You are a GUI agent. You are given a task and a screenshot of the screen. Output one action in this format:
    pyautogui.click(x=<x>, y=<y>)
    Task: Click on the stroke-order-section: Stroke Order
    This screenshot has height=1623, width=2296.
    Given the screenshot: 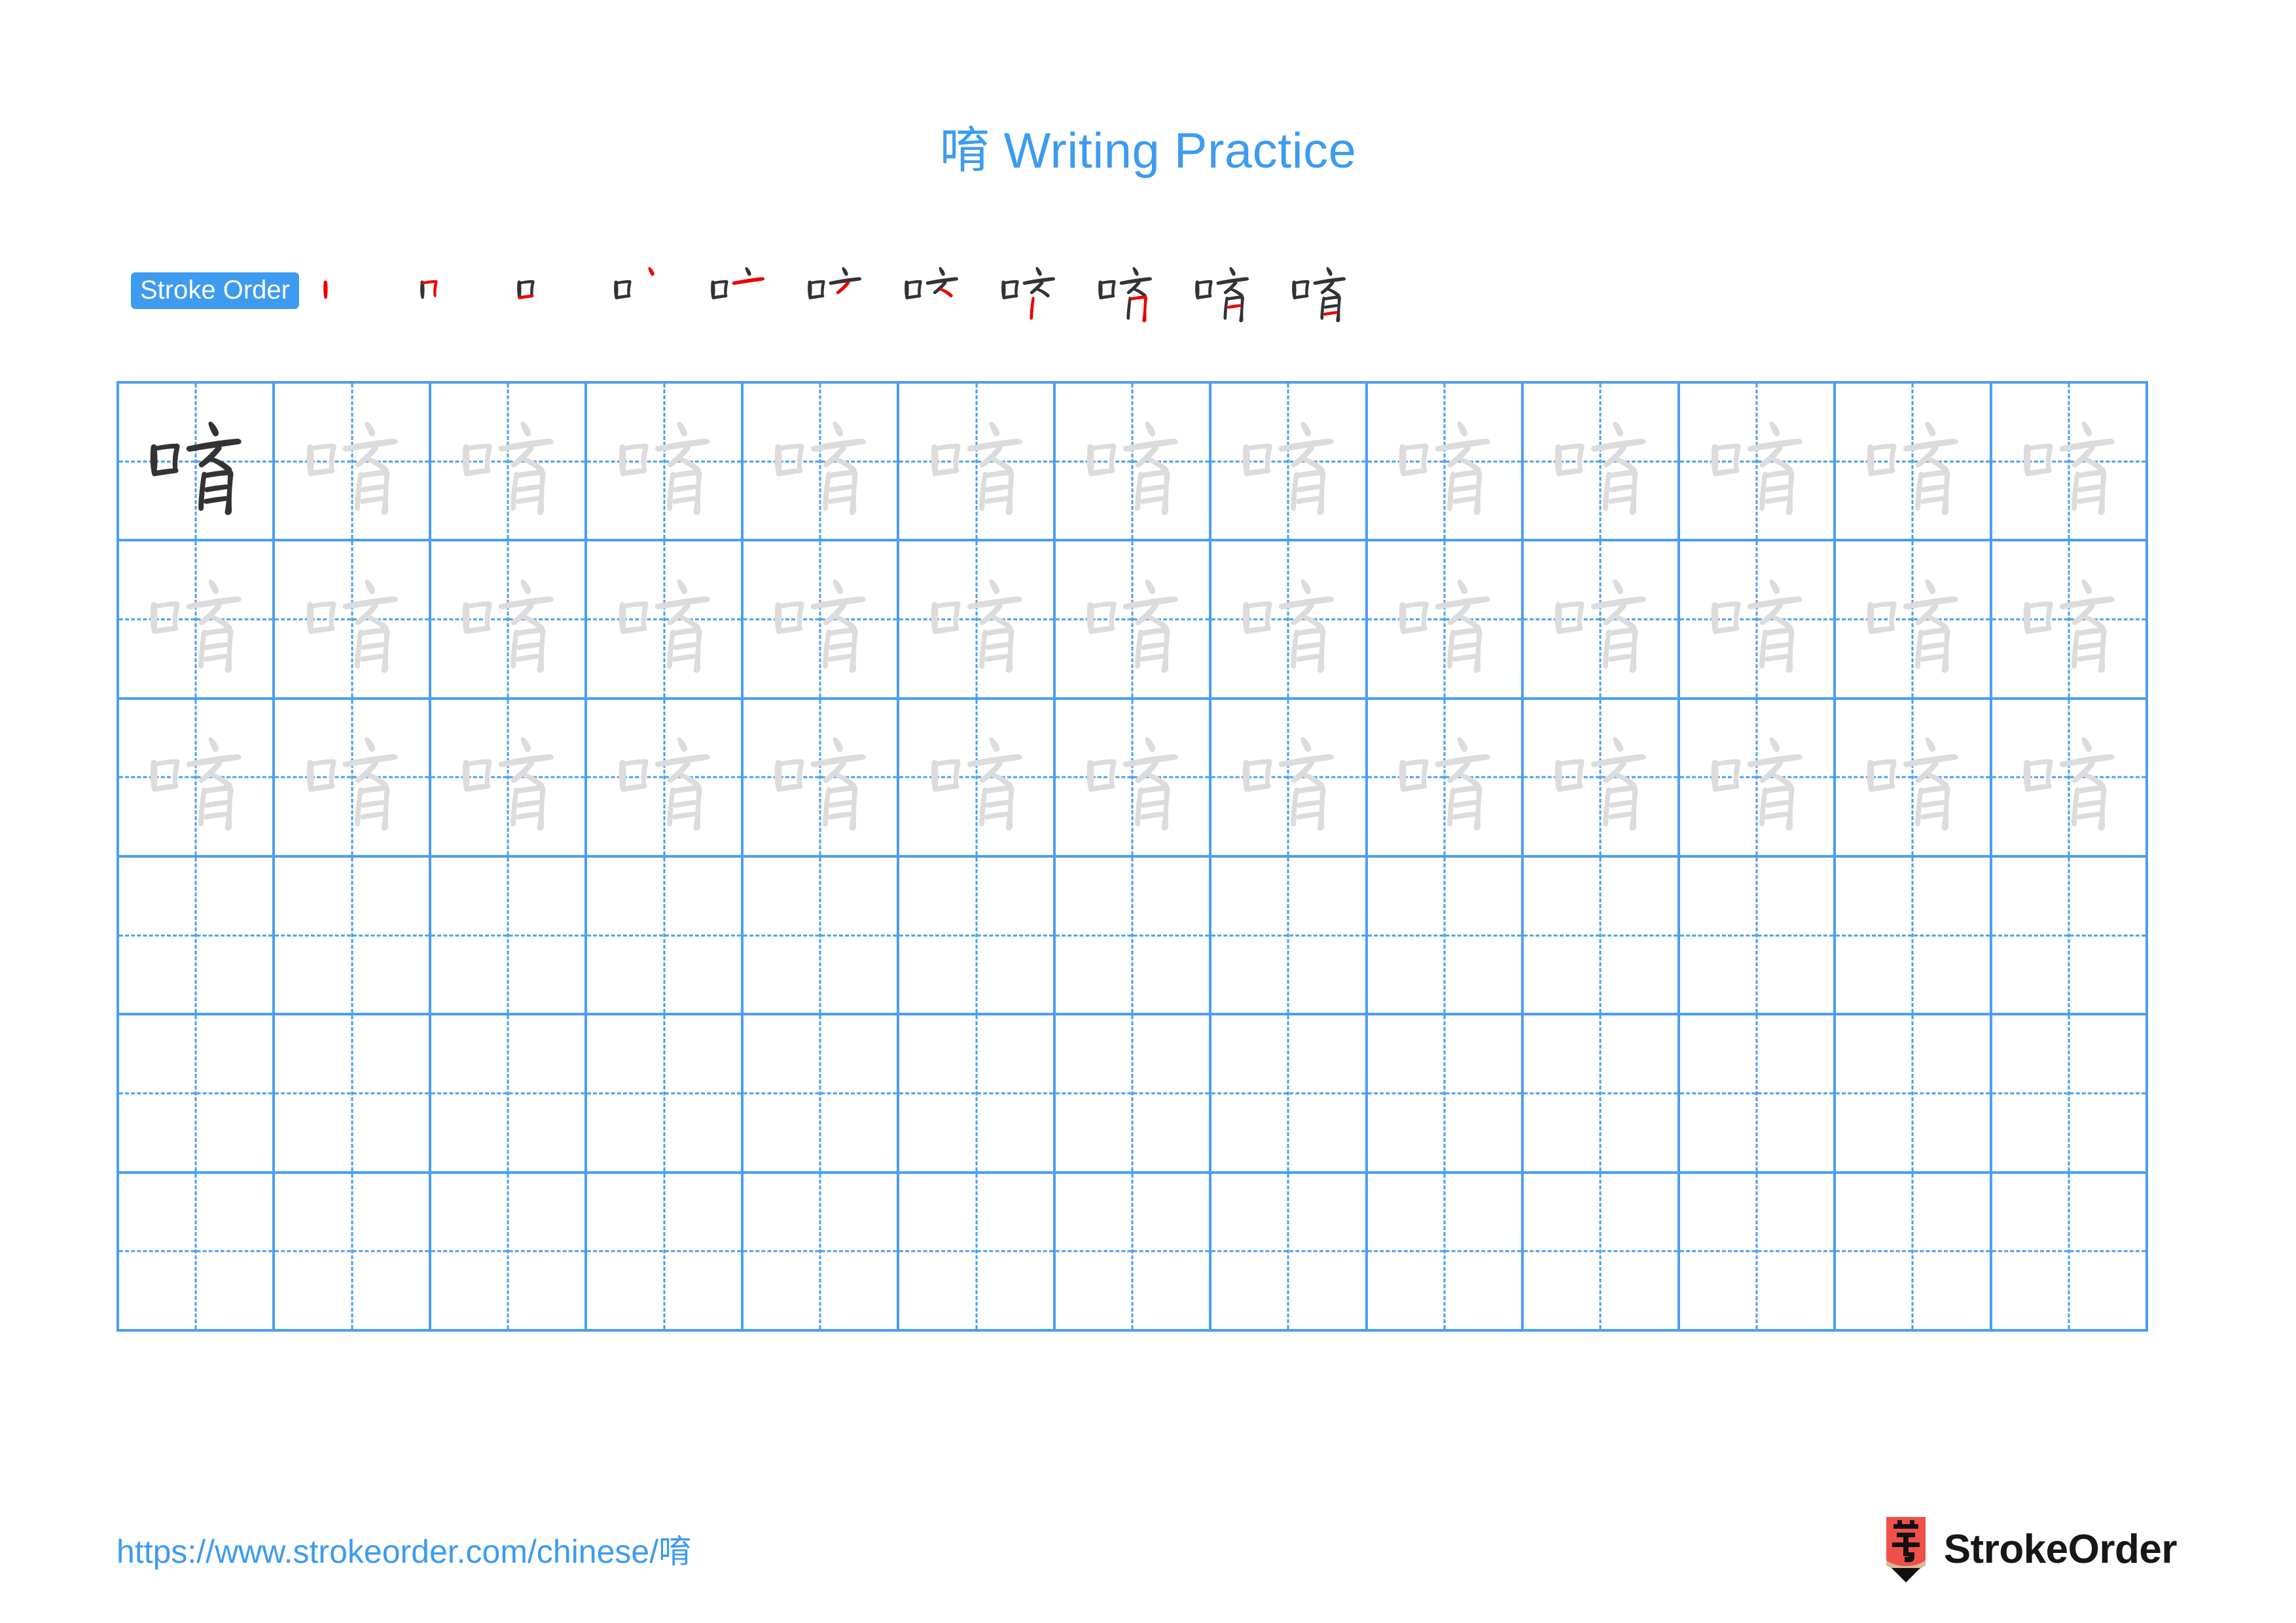 What is the action you would take?
    pyautogui.click(x=749, y=290)
    